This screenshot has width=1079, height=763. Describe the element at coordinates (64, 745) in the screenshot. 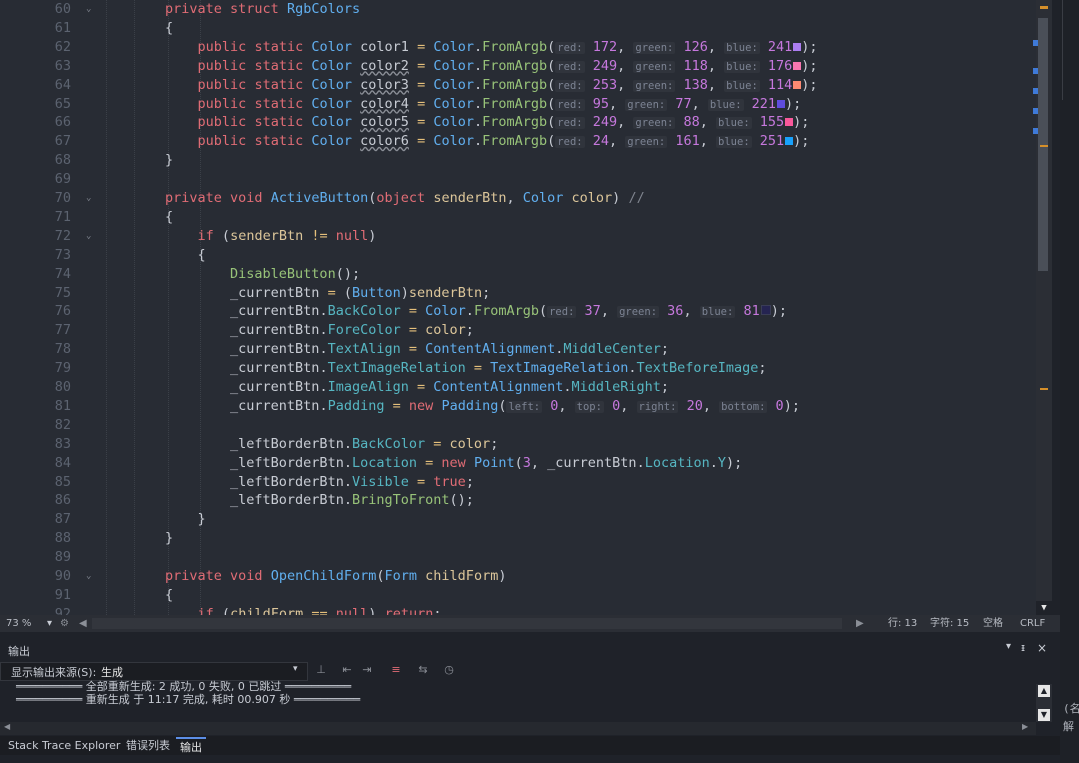

I see `tab-stack-trace-explorer: Stack Trace Explorer` at that location.